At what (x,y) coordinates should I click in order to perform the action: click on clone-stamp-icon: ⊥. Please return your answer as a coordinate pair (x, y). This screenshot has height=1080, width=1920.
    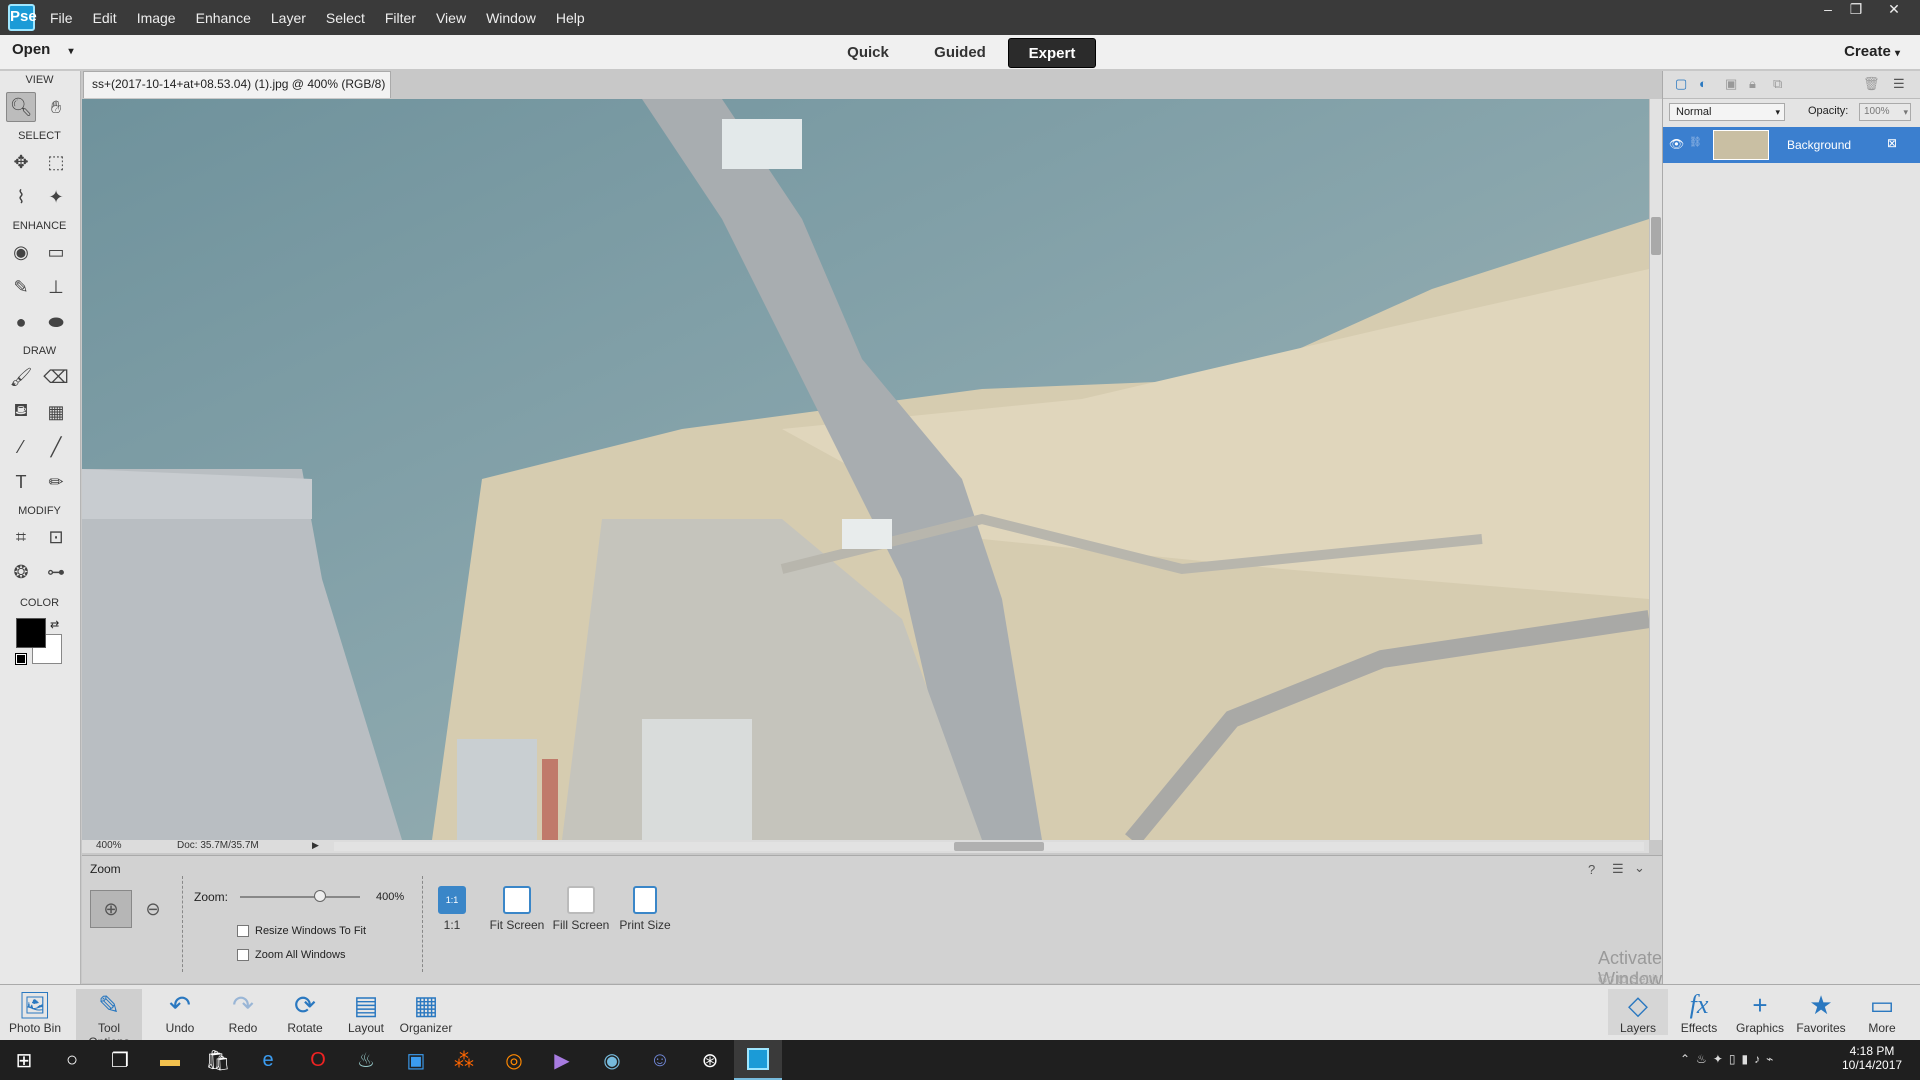
    Looking at the image, I should click on (56, 287).